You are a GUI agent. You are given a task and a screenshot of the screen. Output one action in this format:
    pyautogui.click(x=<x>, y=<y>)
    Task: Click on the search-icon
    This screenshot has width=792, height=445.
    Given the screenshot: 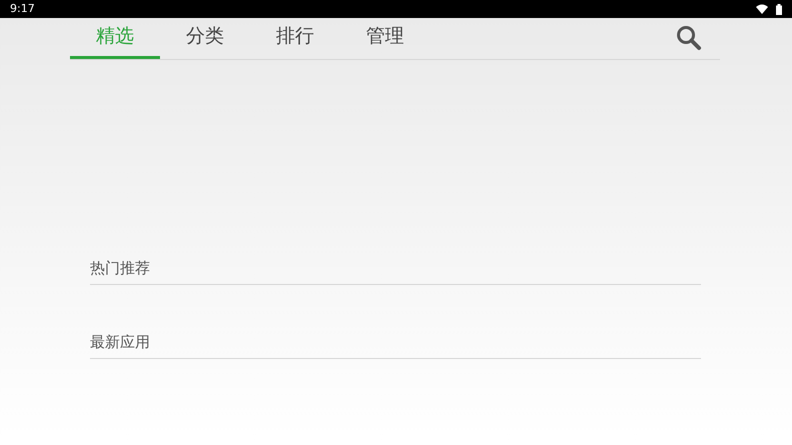 What is the action you would take?
    pyautogui.click(x=689, y=38)
    